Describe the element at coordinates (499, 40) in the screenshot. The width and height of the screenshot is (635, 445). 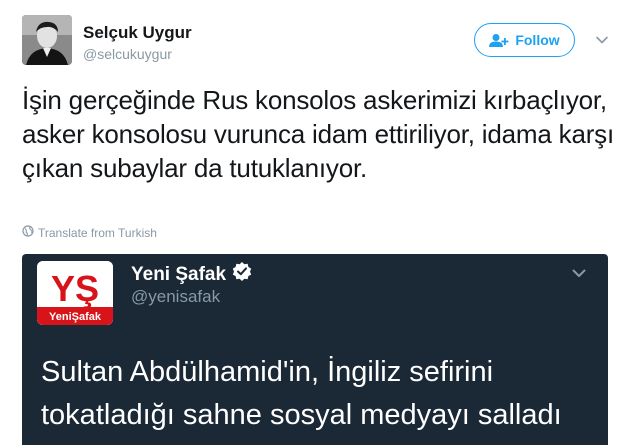
I see `add-user-icon` at that location.